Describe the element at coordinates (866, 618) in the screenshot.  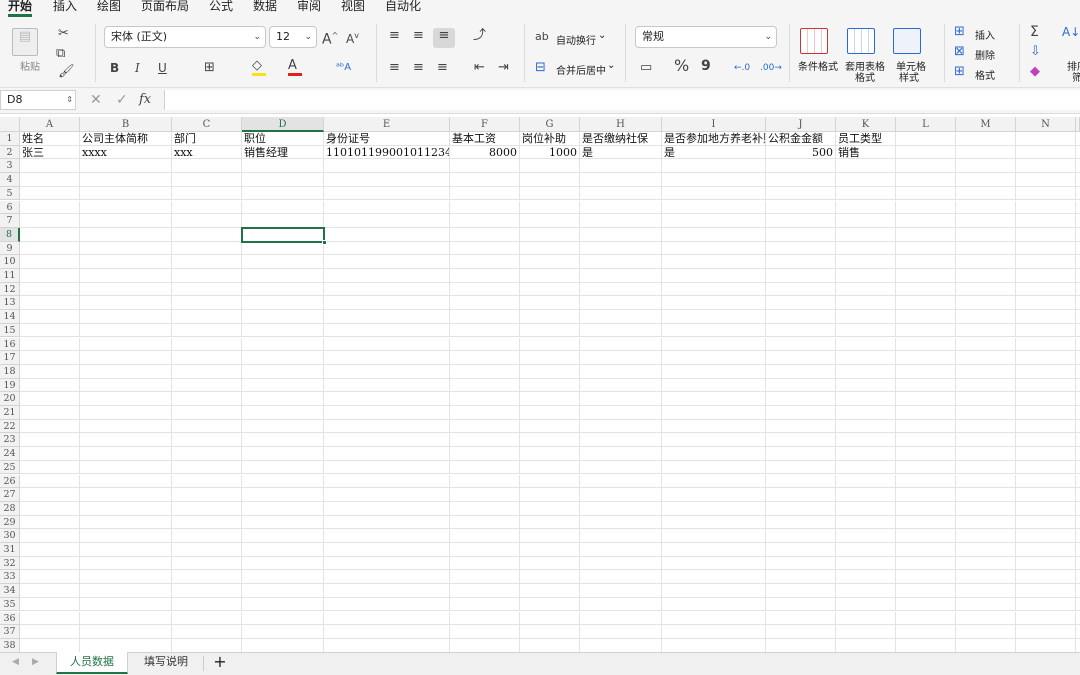
I see `cell-k36` at that location.